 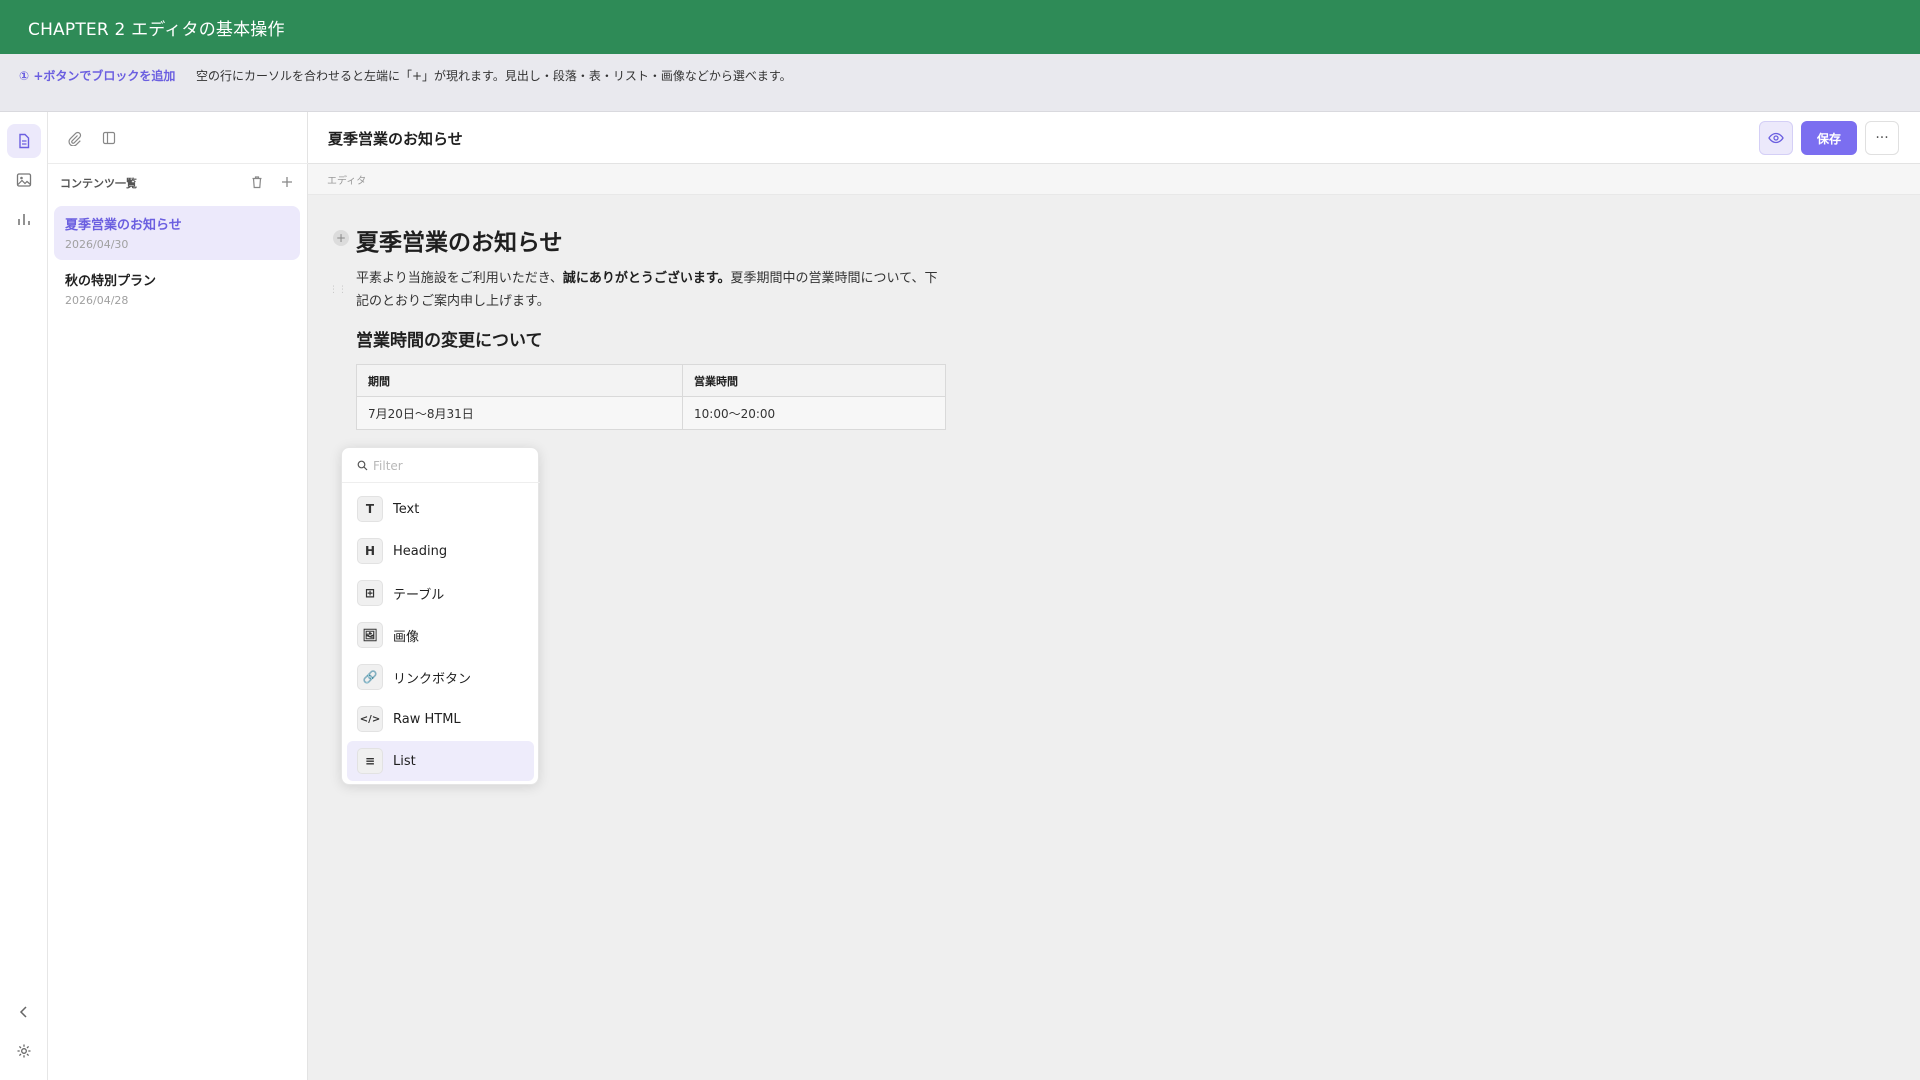 I want to click on table-header-cell: 営業時間, so click(x=814, y=380).